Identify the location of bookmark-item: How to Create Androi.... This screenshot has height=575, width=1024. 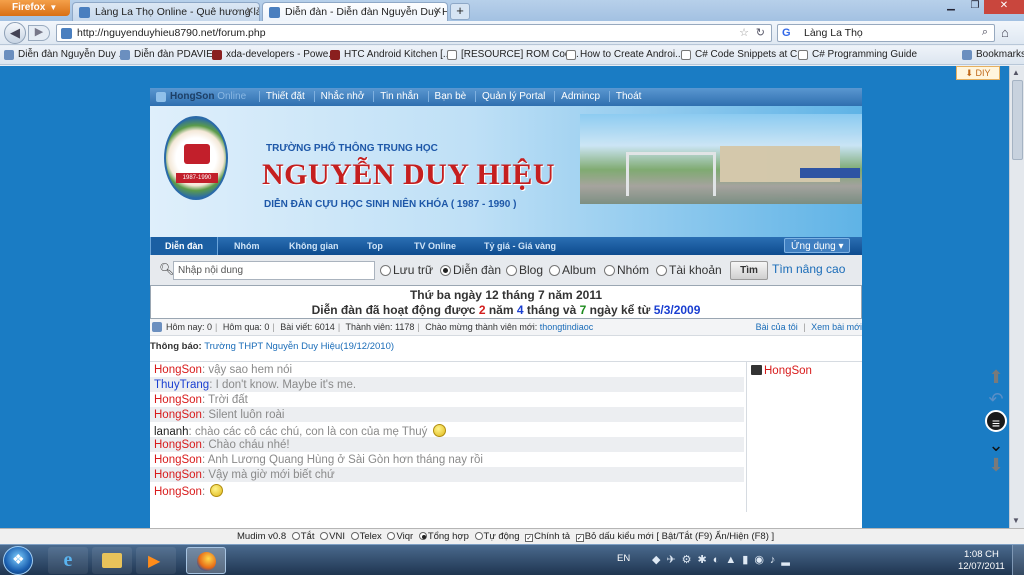
(624, 54).